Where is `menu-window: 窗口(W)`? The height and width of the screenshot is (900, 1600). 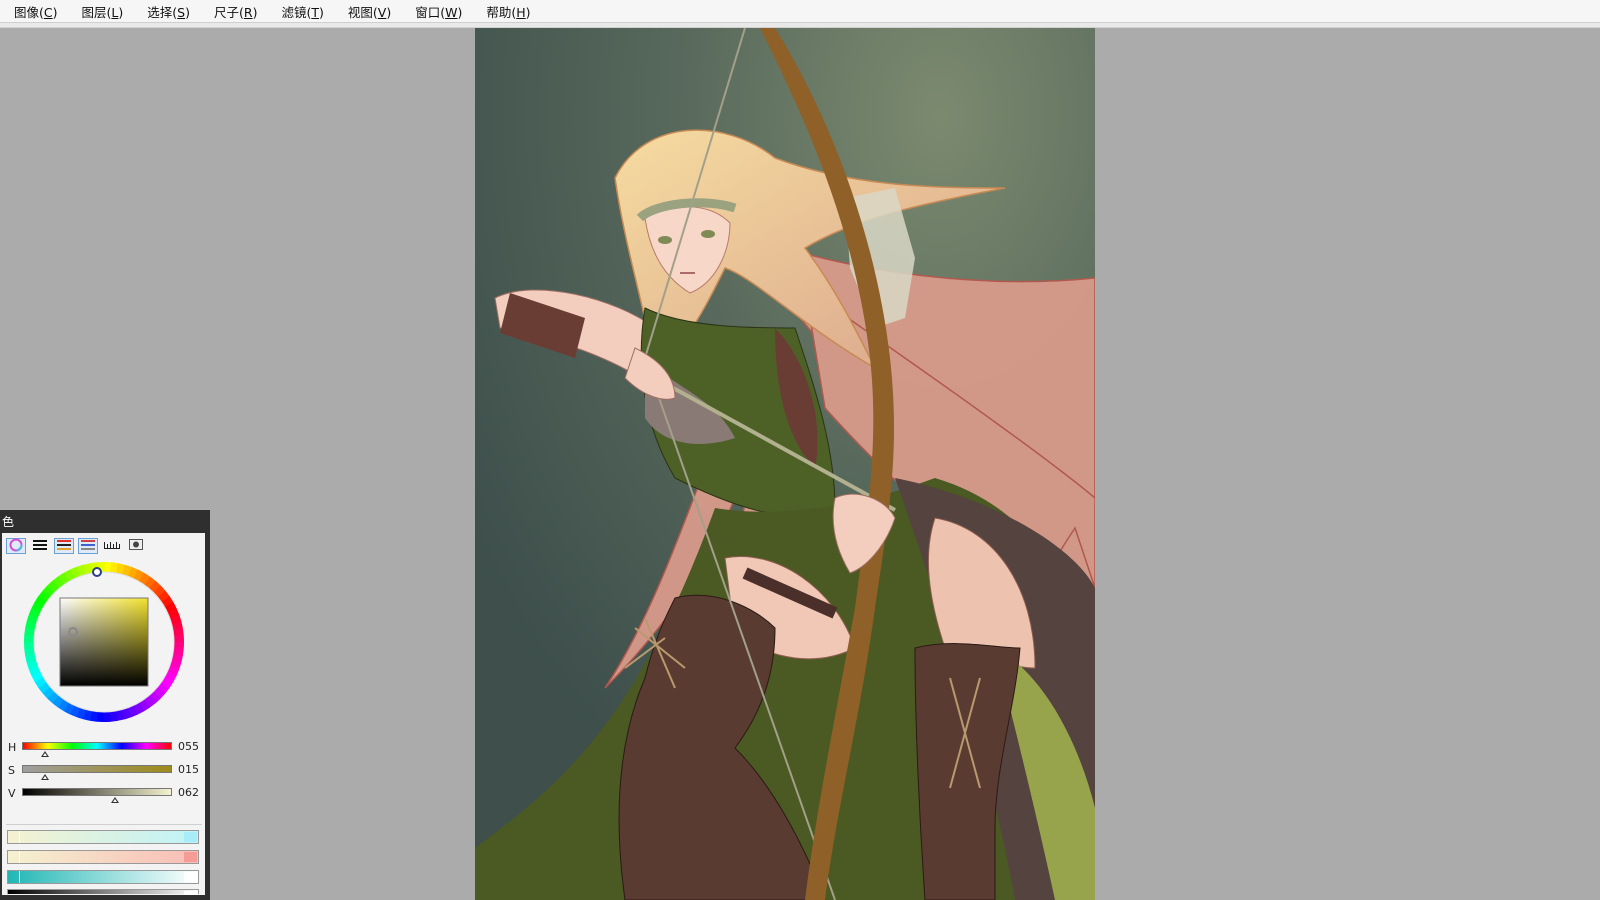
menu-window: 窗口(W) is located at coordinates (438, 11).